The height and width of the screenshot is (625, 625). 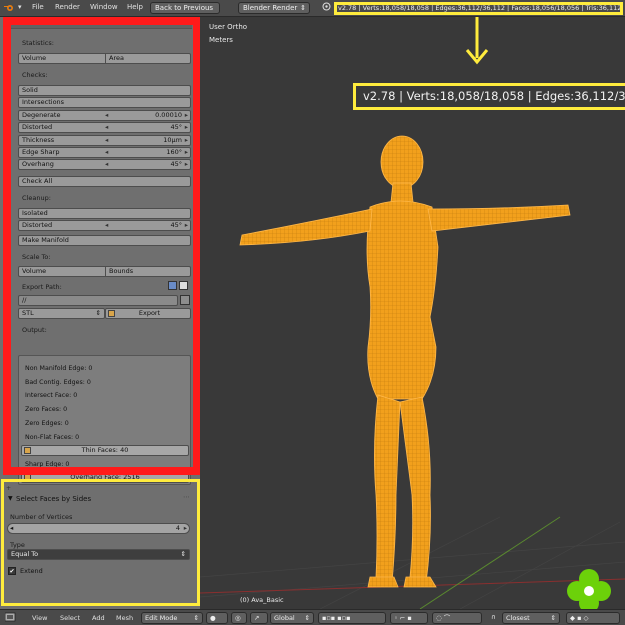 I want to click on export-button: Export, so click(x=148, y=313).